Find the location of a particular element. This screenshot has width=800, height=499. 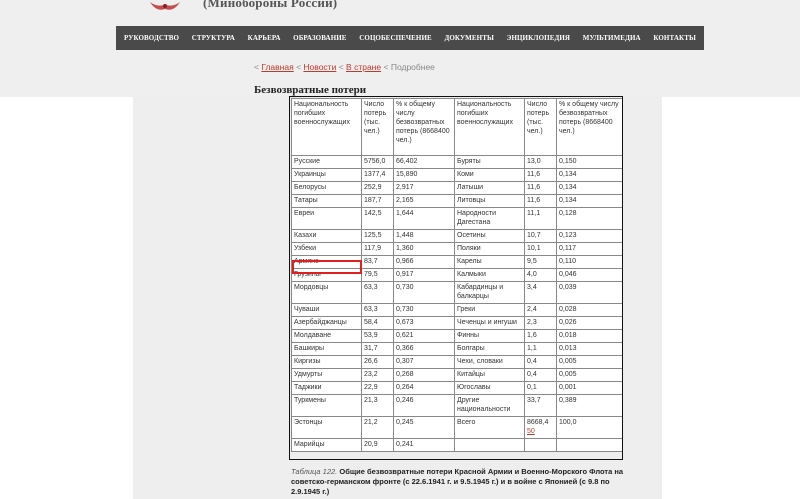

total-footnote-link: 50 is located at coordinates (531, 431).